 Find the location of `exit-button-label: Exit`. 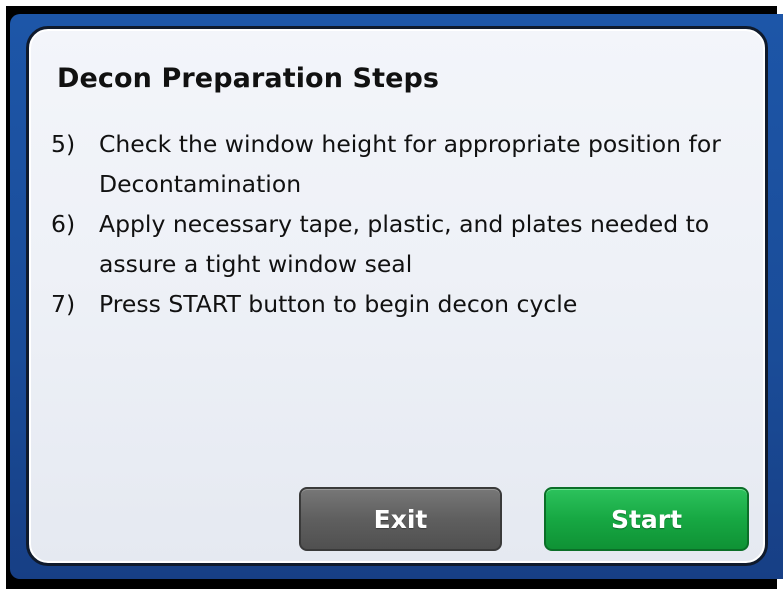

exit-button-label: Exit is located at coordinates (400, 519).